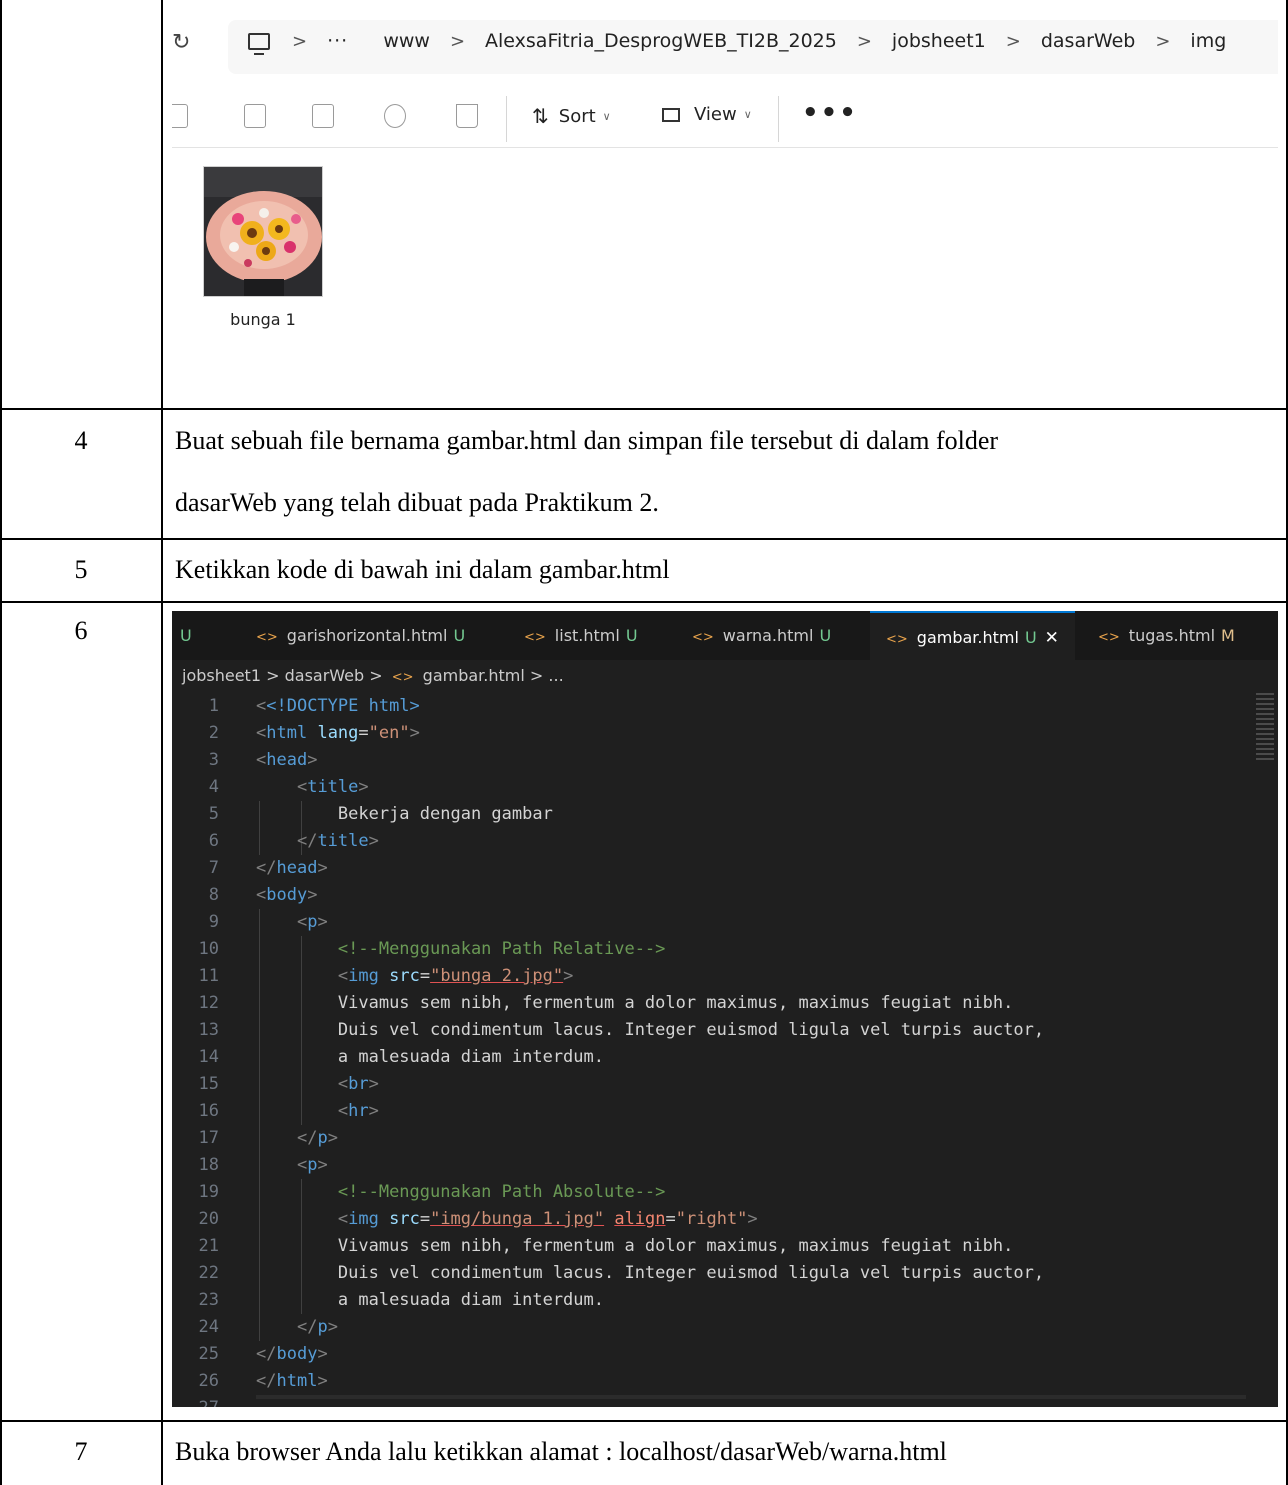  What do you see at coordinates (221, 675) in the screenshot?
I see `breadcrumb-jobsheet1: jobsheet1` at bounding box center [221, 675].